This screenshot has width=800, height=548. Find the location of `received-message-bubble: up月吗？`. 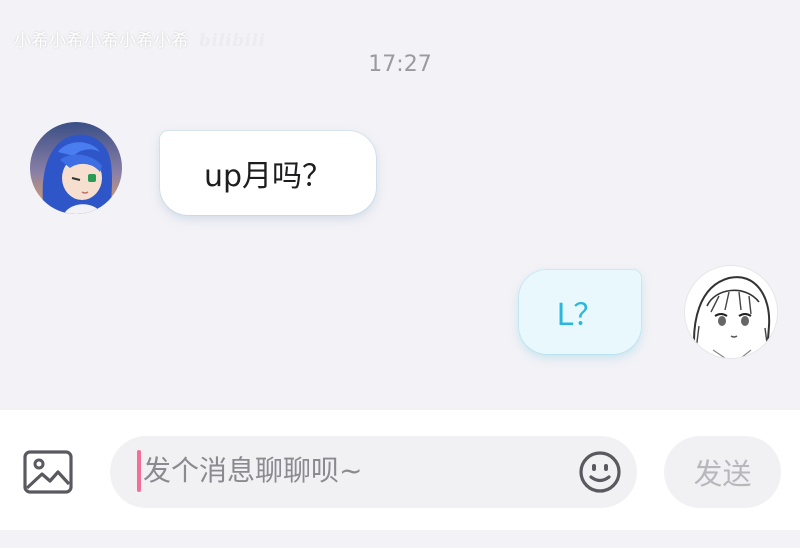

received-message-bubble: up月吗？ is located at coordinates (268, 173).